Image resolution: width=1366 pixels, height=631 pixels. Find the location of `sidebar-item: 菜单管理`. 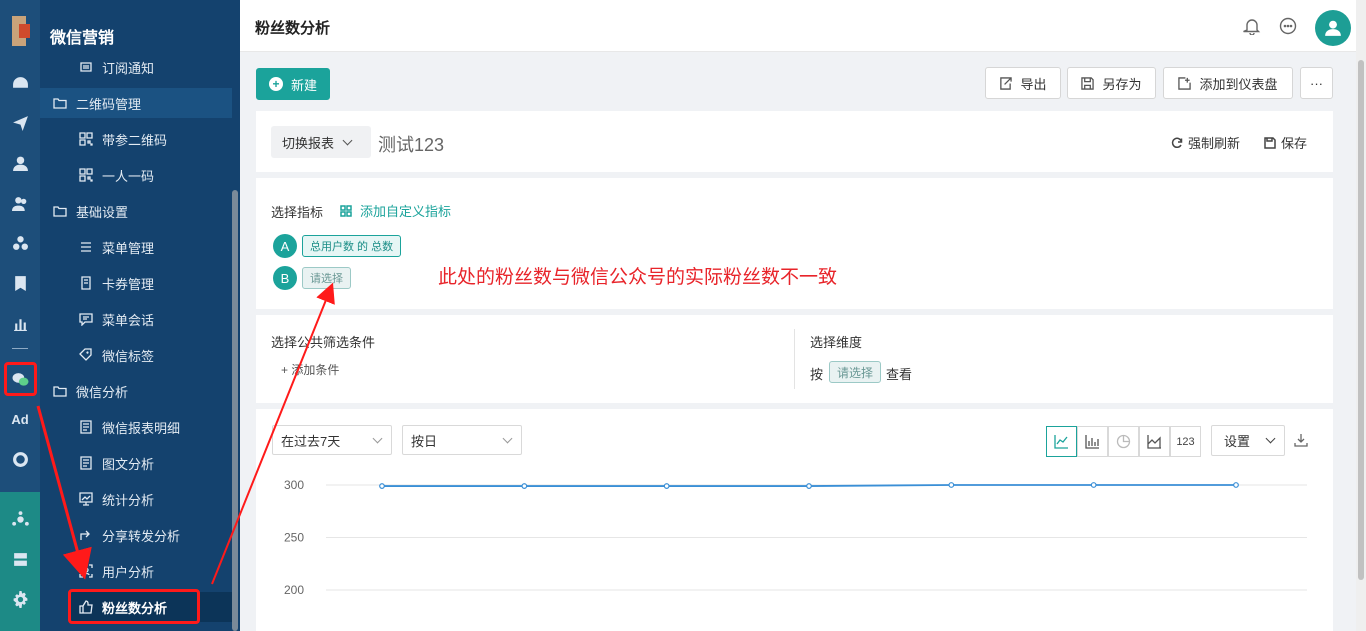

sidebar-item: 菜单管理 is located at coordinates (136, 247).